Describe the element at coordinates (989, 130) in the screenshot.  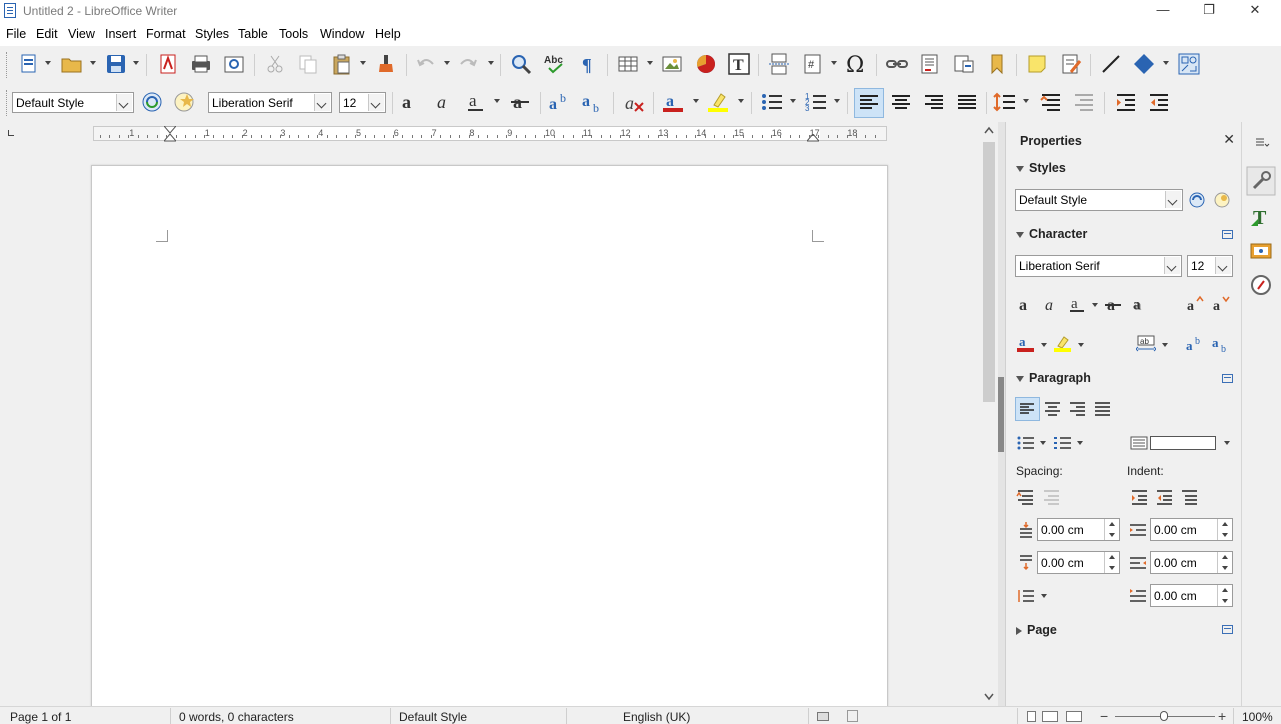
I see `scroll-up-icon` at that location.